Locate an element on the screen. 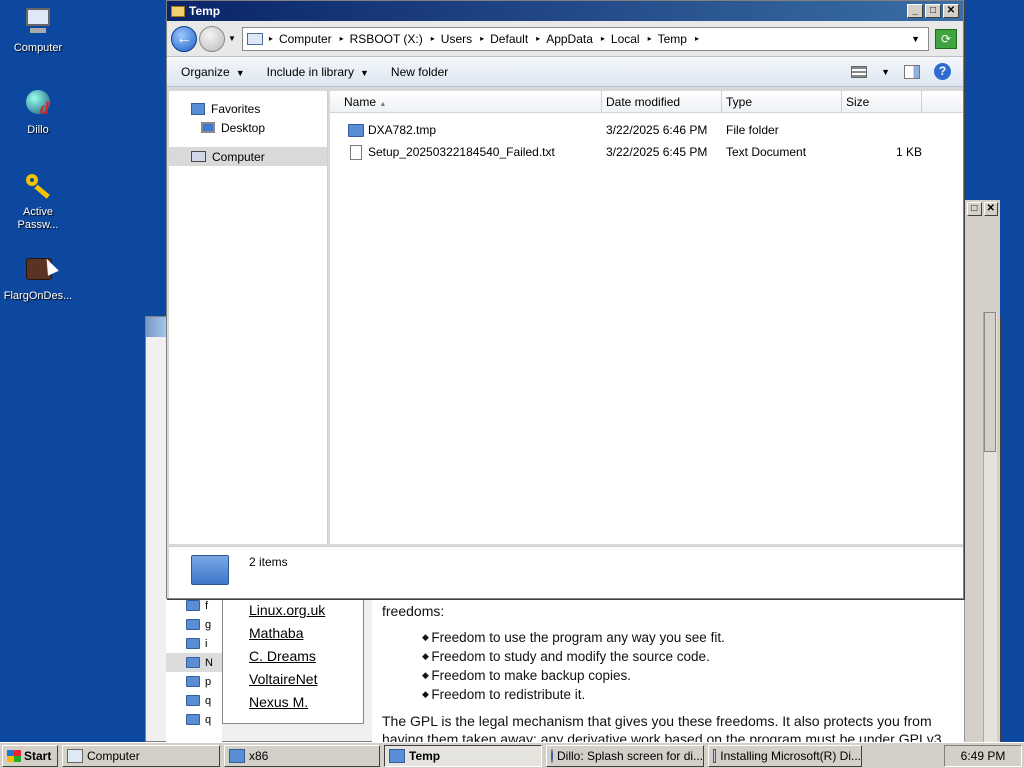  desktop-icon-dillo: d Dillo is located at coordinates (38, 112).